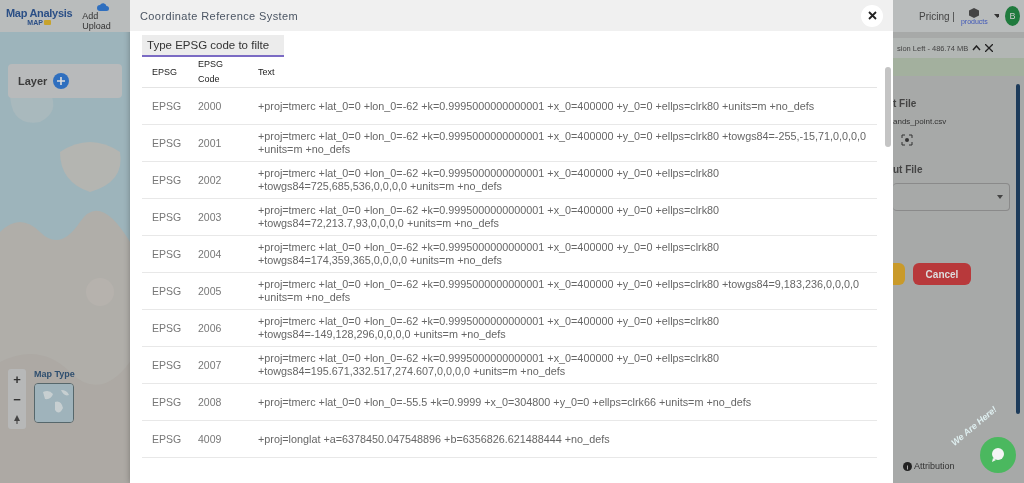 This screenshot has height=483, width=1024. What do you see at coordinates (54, 403) in the screenshot?
I see `map-thumbnail` at bounding box center [54, 403].